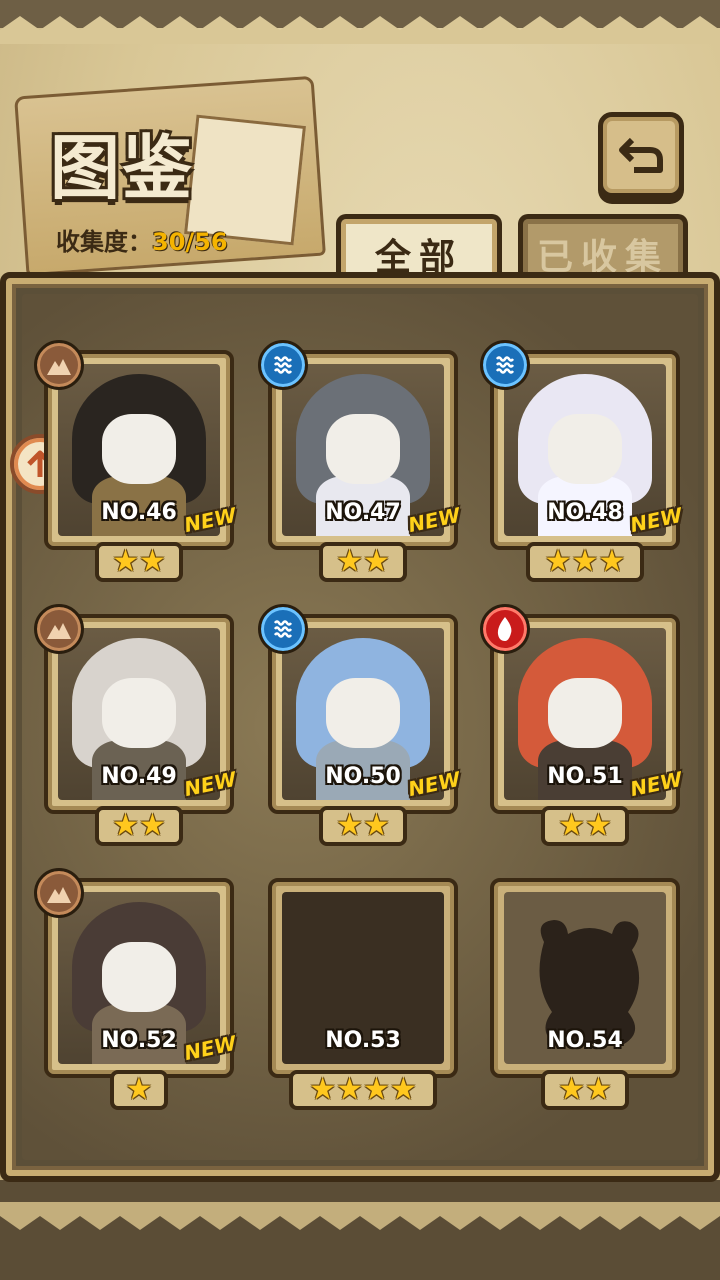 The width and height of the screenshot is (720, 1280). What do you see at coordinates (122, 168) in the screenshot?
I see `page-title: 图鉴` at bounding box center [122, 168].